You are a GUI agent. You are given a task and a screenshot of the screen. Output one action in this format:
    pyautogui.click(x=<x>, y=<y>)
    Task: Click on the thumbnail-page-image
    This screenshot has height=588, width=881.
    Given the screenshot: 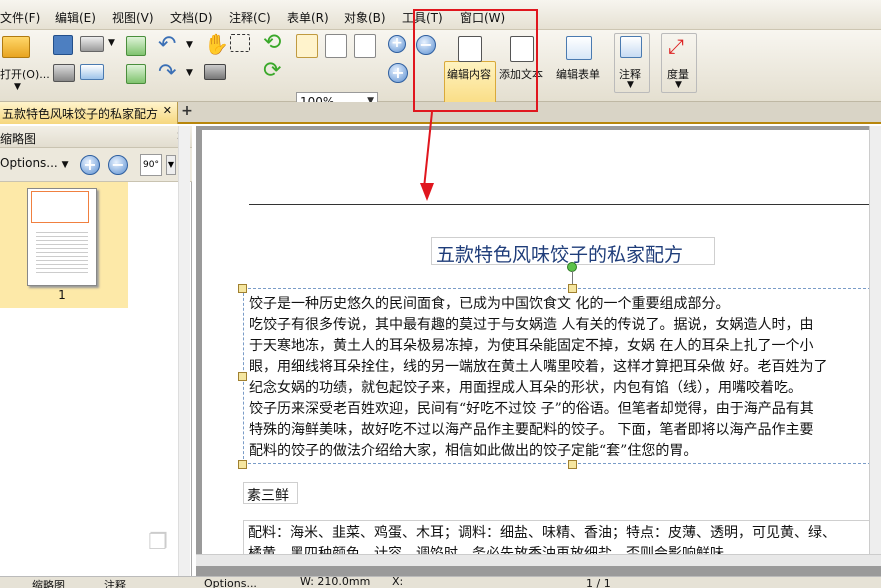 What is the action you would take?
    pyautogui.click(x=62, y=237)
    